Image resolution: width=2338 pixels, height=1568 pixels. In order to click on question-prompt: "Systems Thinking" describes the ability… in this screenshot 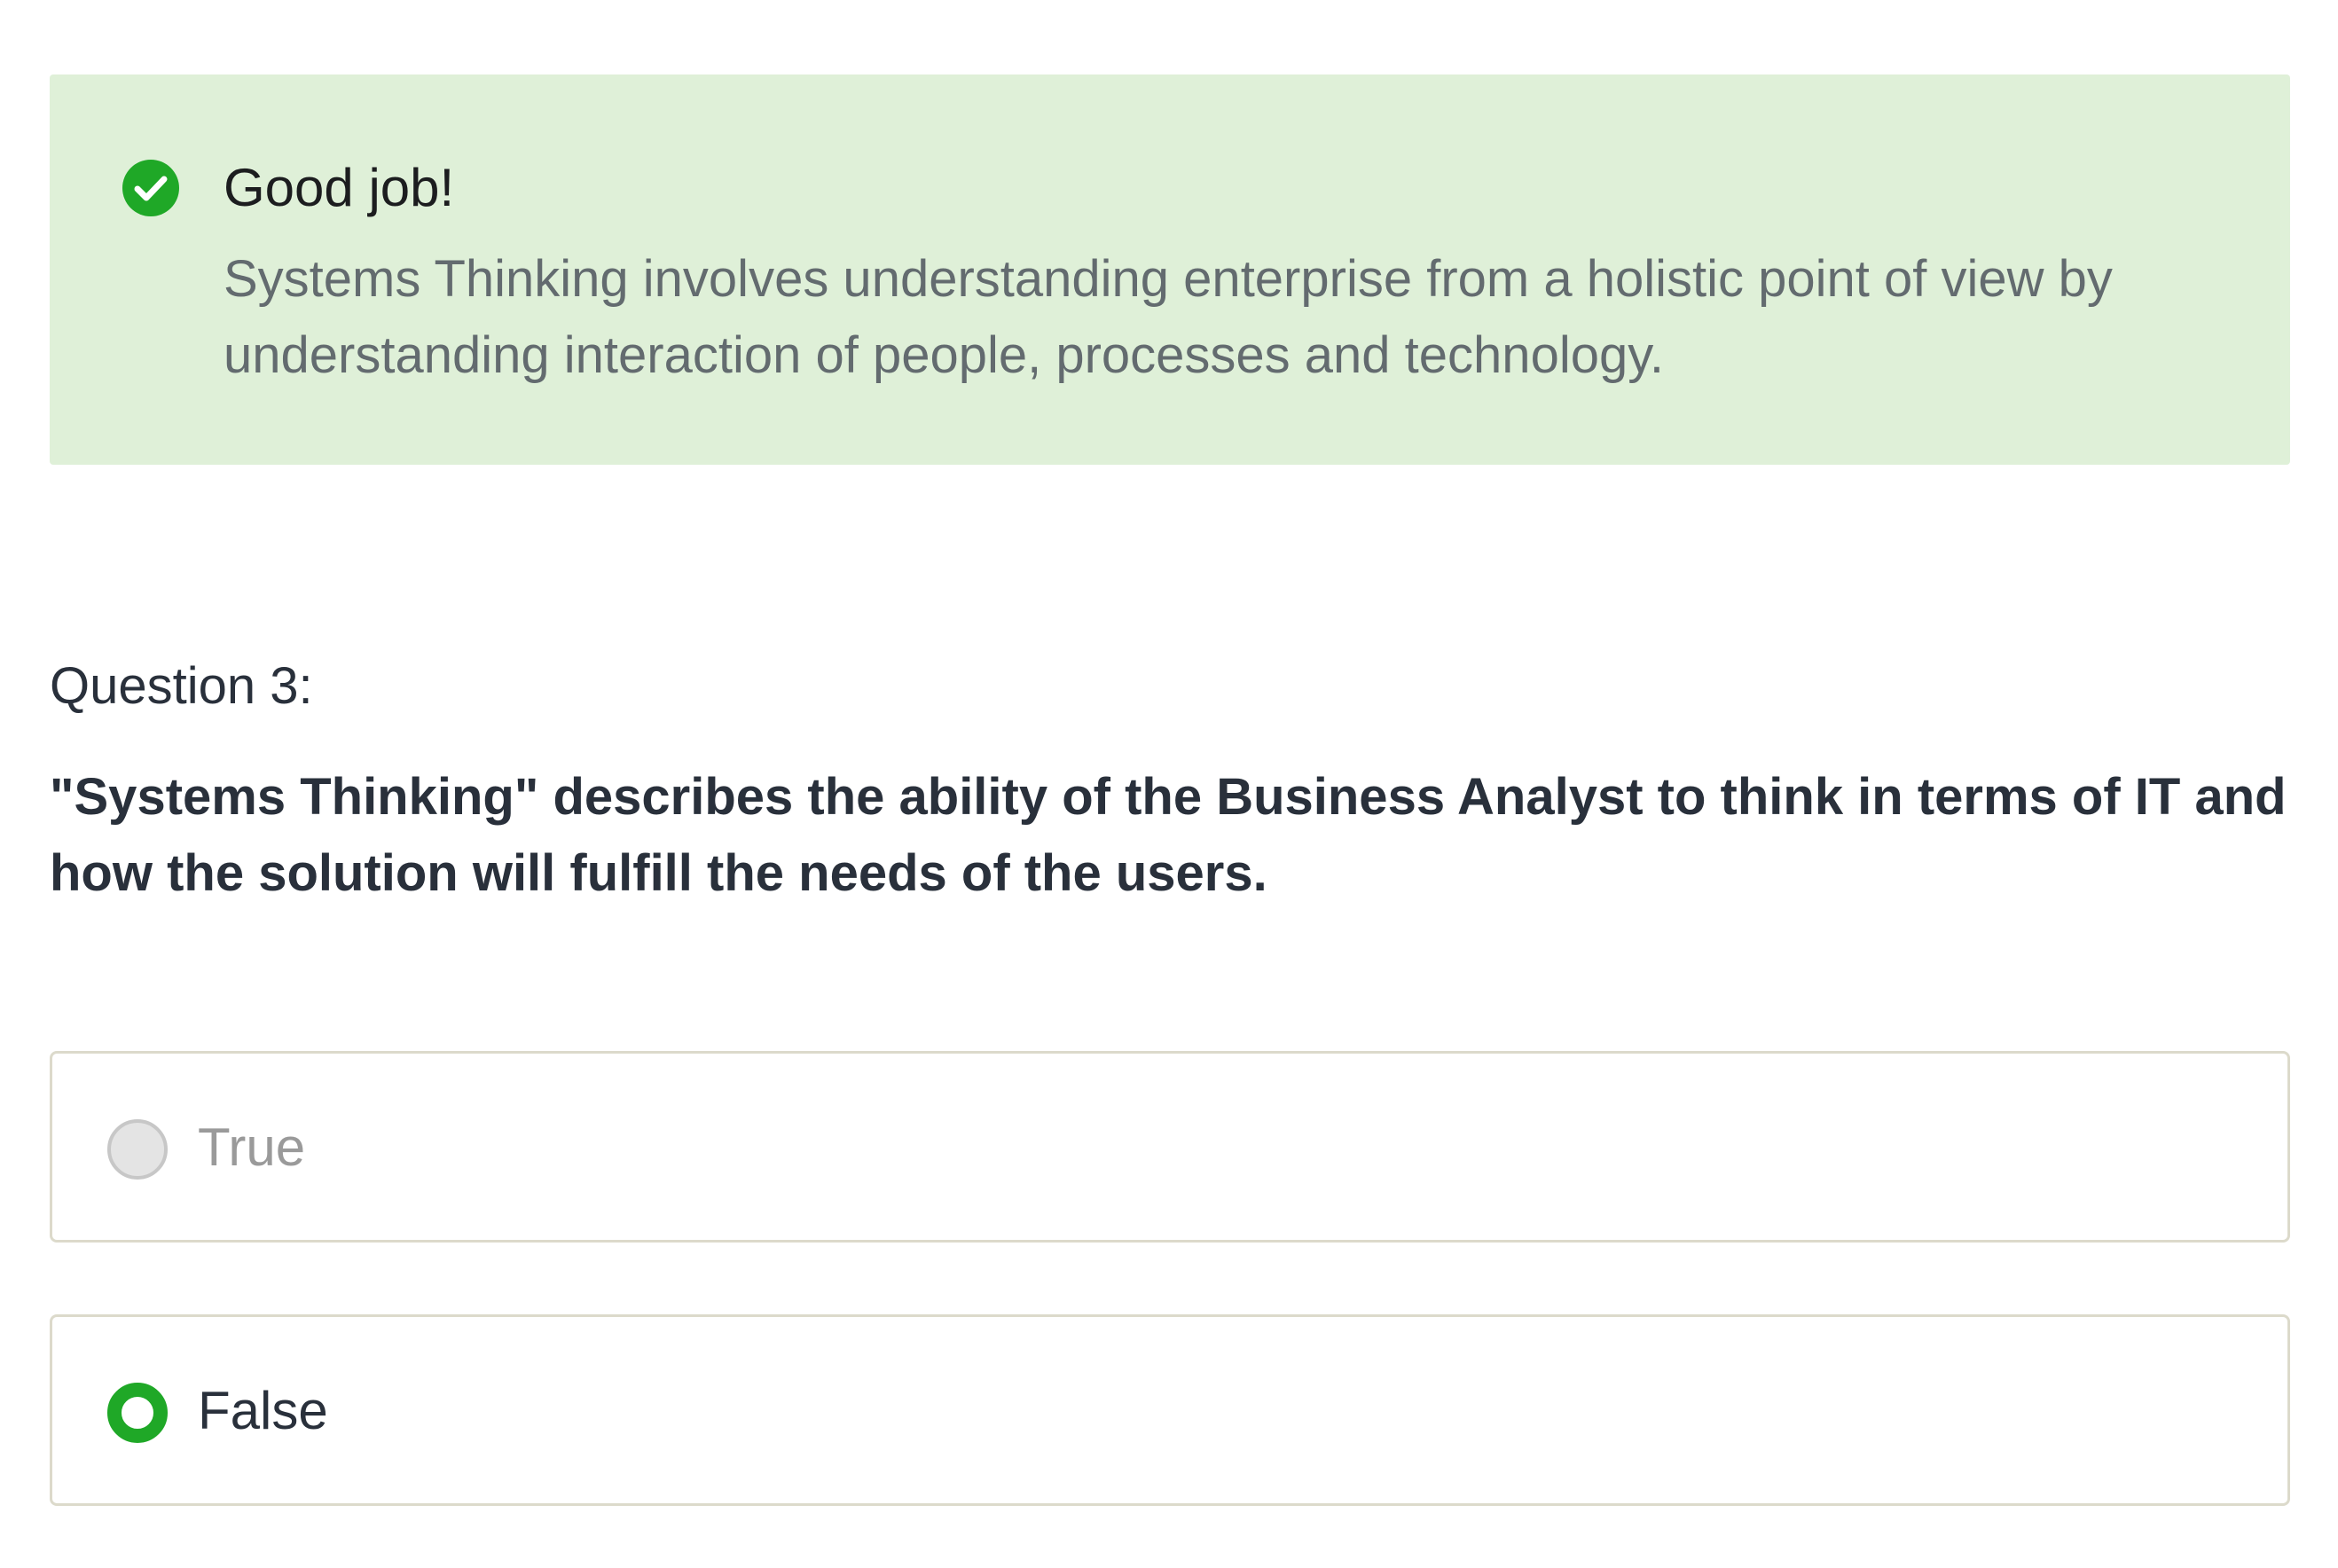, I will do `click(1168, 835)`.